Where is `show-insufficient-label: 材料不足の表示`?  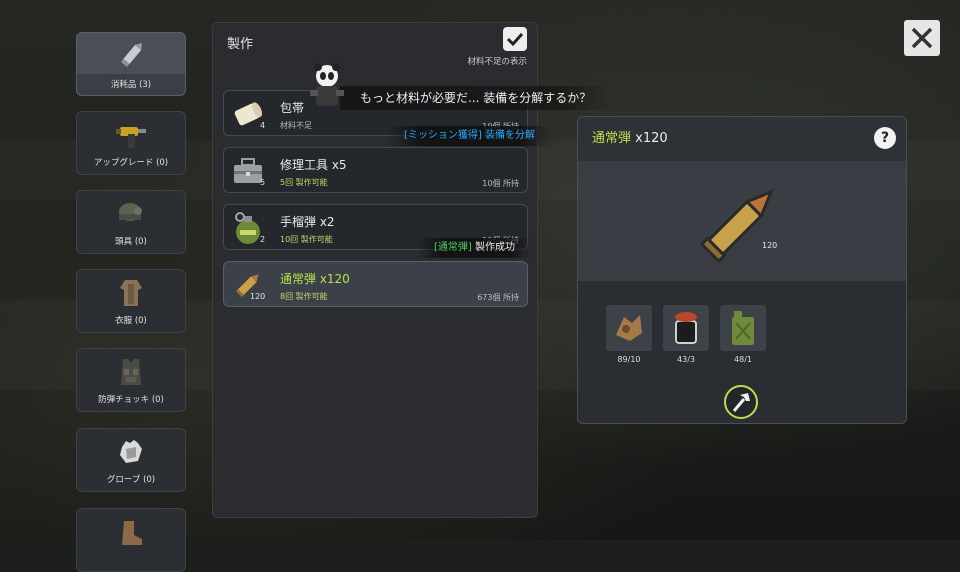 show-insufficient-label: 材料不足の表示 is located at coordinates (497, 62).